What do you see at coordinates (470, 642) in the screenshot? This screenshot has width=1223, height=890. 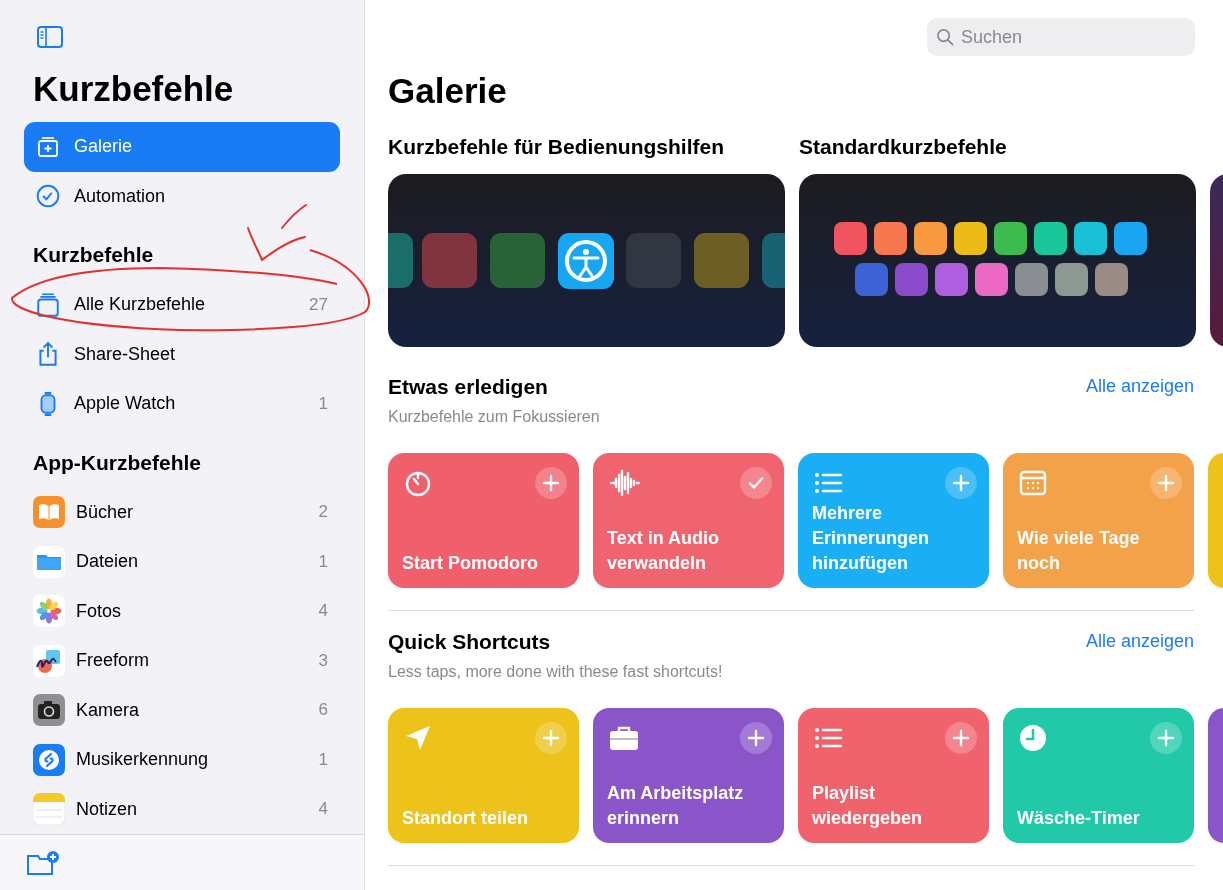 I see `section-heading: Quick Shortcuts` at bounding box center [470, 642].